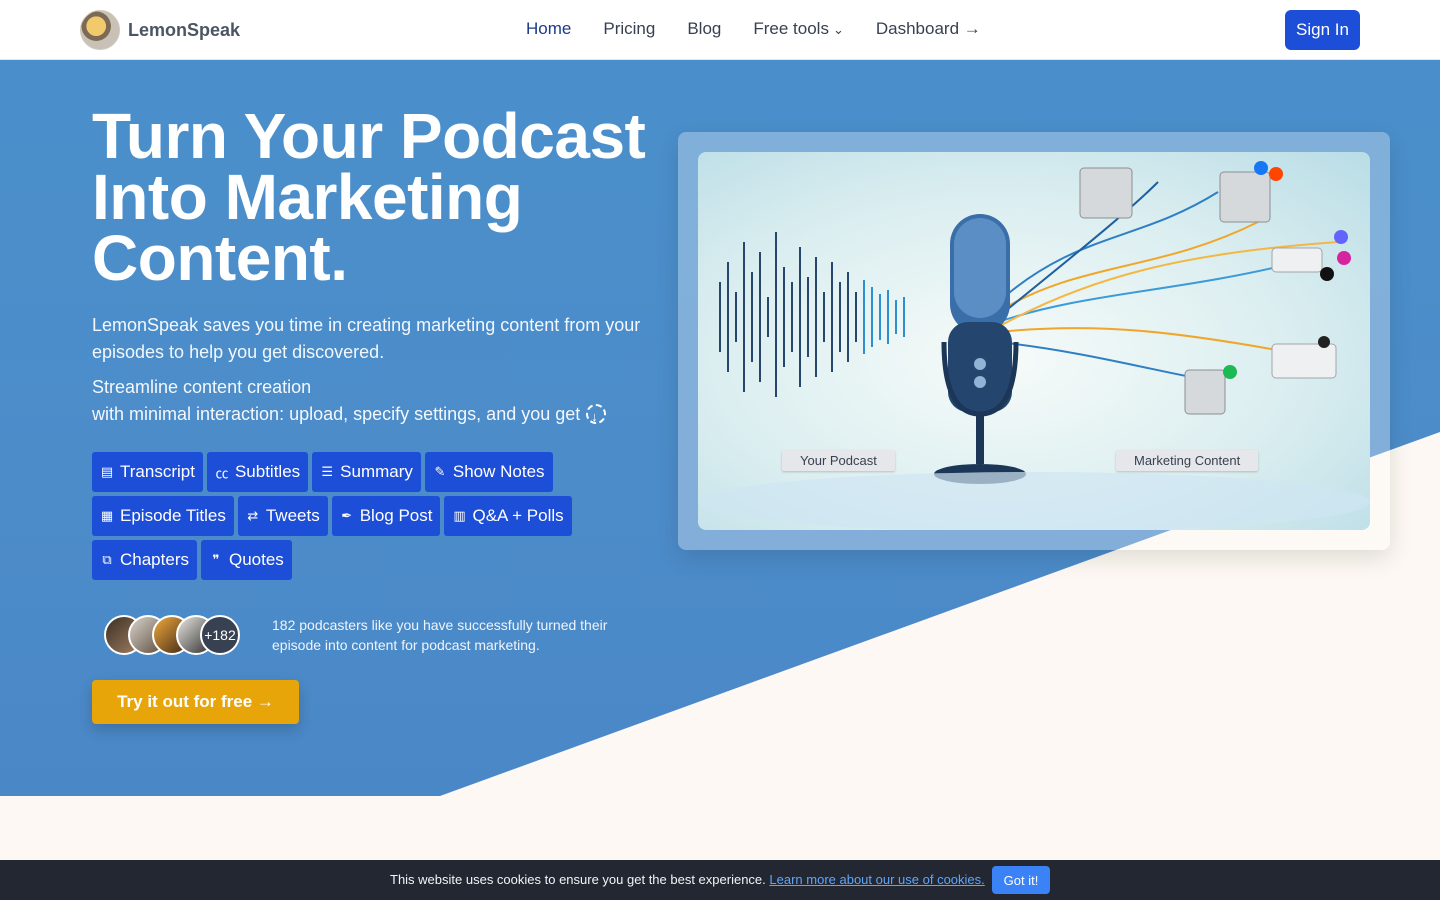 Image resolution: width=1440 pixels, height=900 pixels. Describe the element at coordinates (812, 314) in the screenshot. I see `soundwave-graphic` at that location.